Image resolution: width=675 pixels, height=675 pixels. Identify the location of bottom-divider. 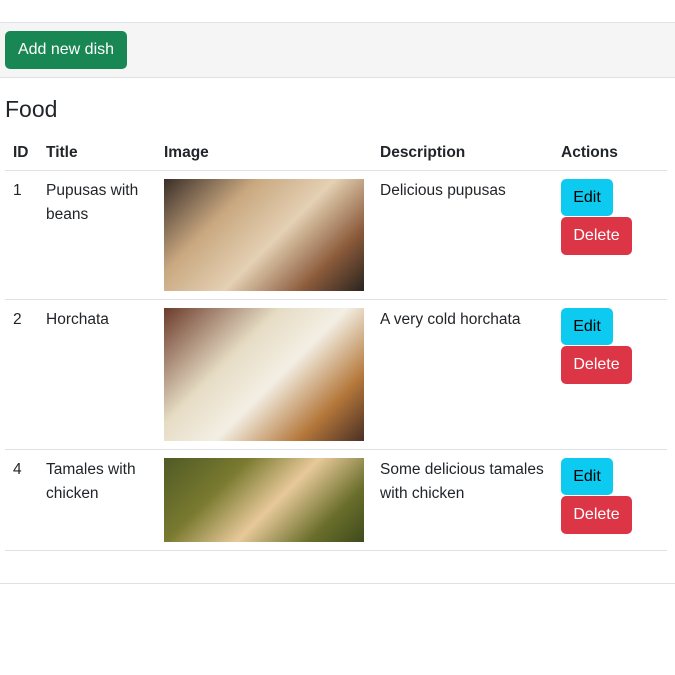
(337, 583).